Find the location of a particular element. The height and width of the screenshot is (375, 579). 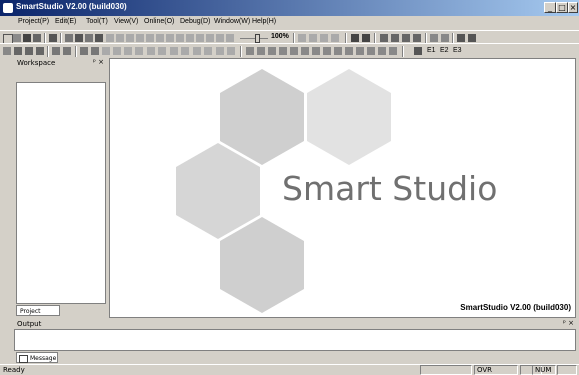

workspace-pin-close-icon: ᵖ × is located at coordinates (98, 62).